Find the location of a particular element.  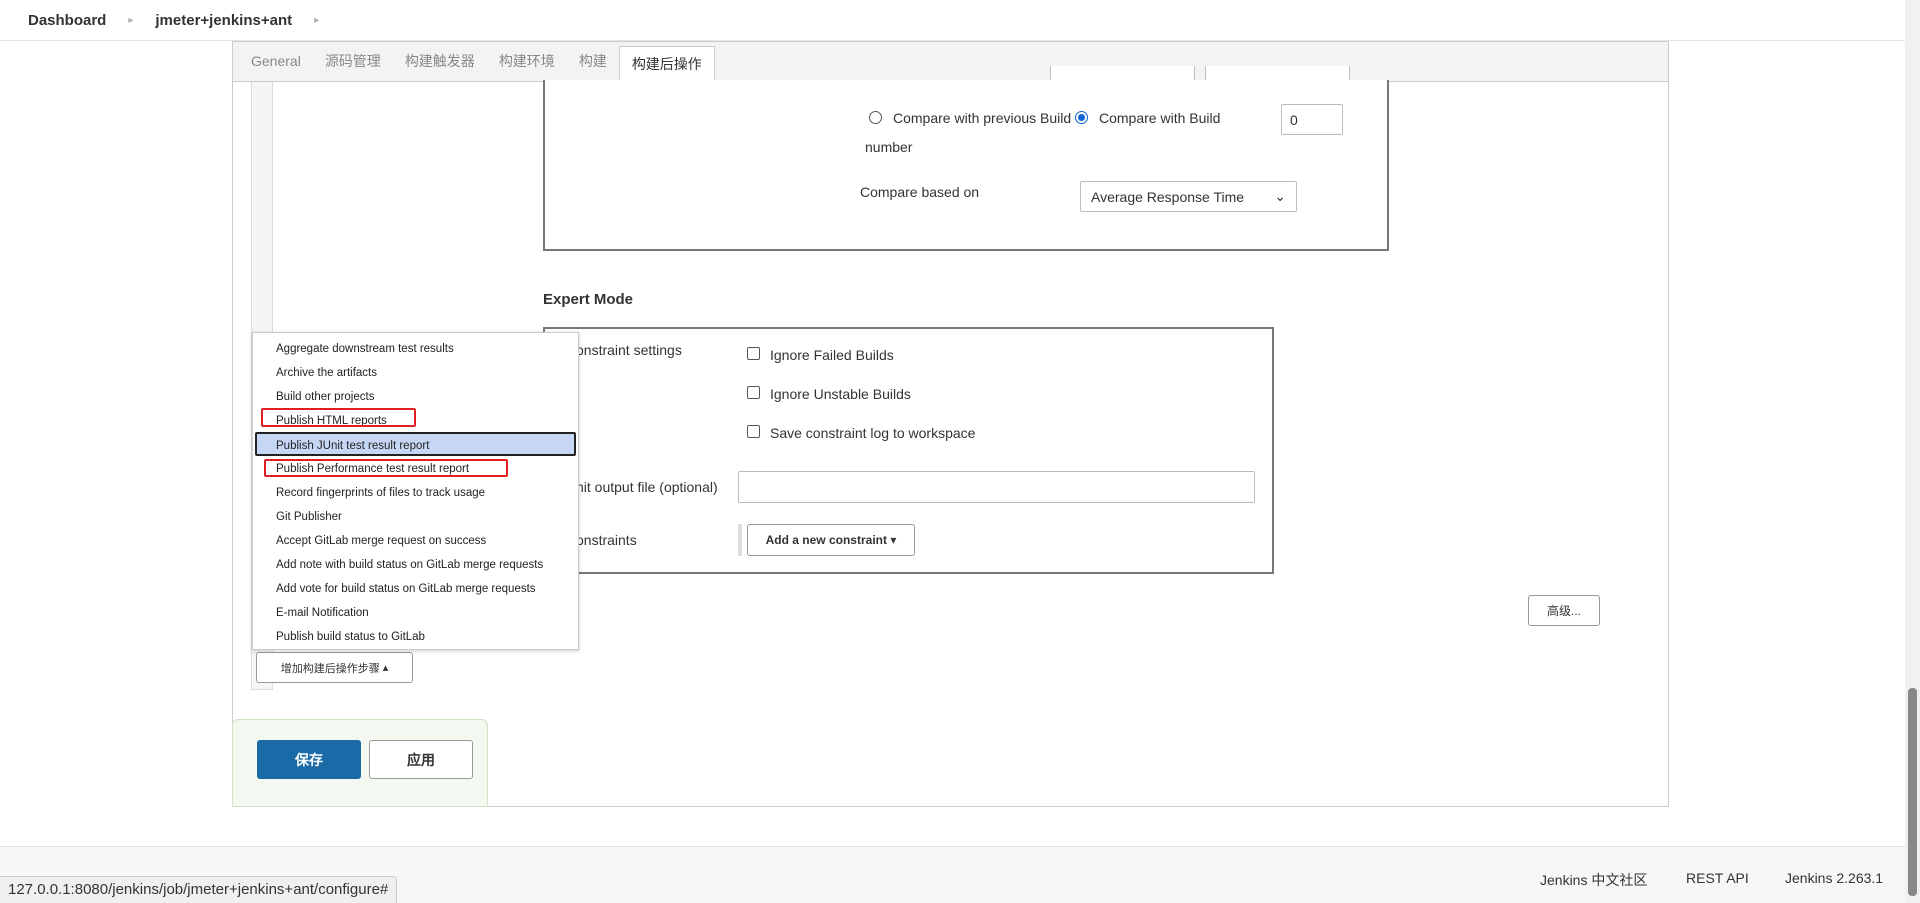

menu-item-accept-gitlab-merge: Accept GitLab merge request on success is located at coordinates (415, 541).